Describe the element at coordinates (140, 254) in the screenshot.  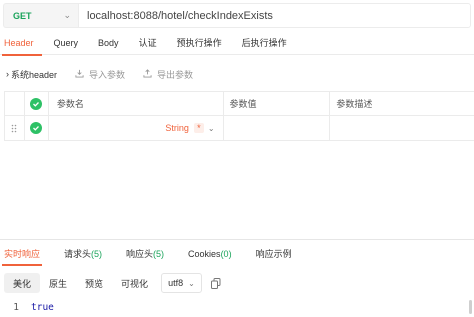
I see `tab-label: 响应头` at that location.